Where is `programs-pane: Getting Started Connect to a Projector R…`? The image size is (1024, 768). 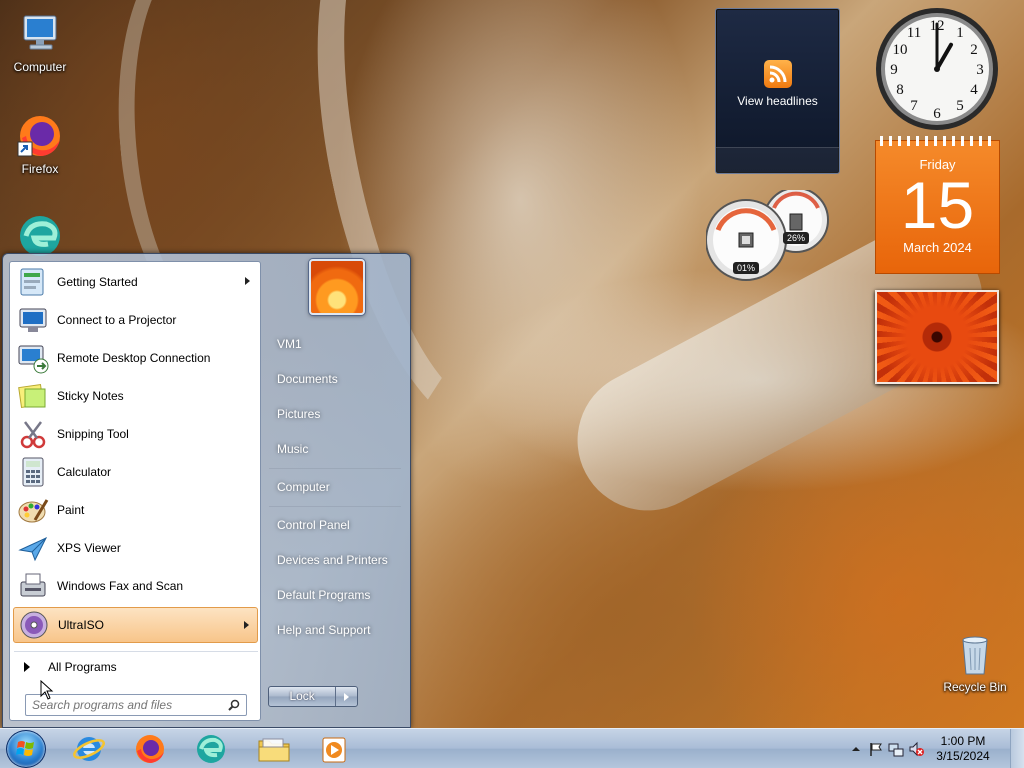 programs-pane: Getting Started Connect to a Projector R… is located at coordinates (135, 491).